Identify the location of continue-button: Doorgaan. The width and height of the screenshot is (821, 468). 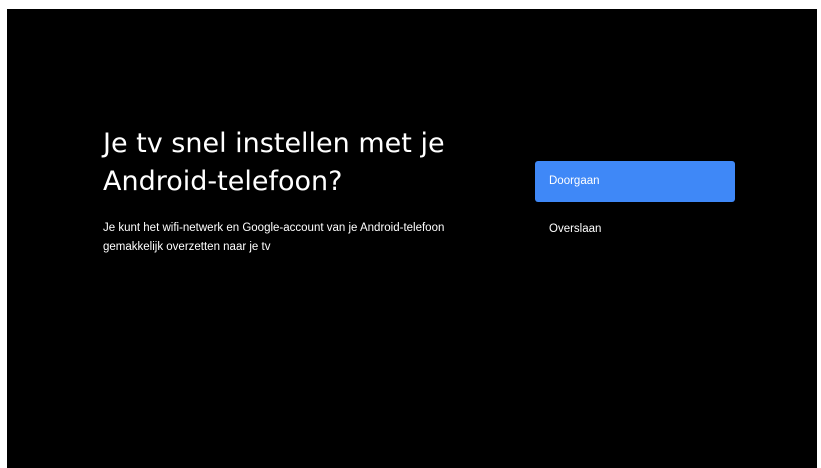
(635, 181).